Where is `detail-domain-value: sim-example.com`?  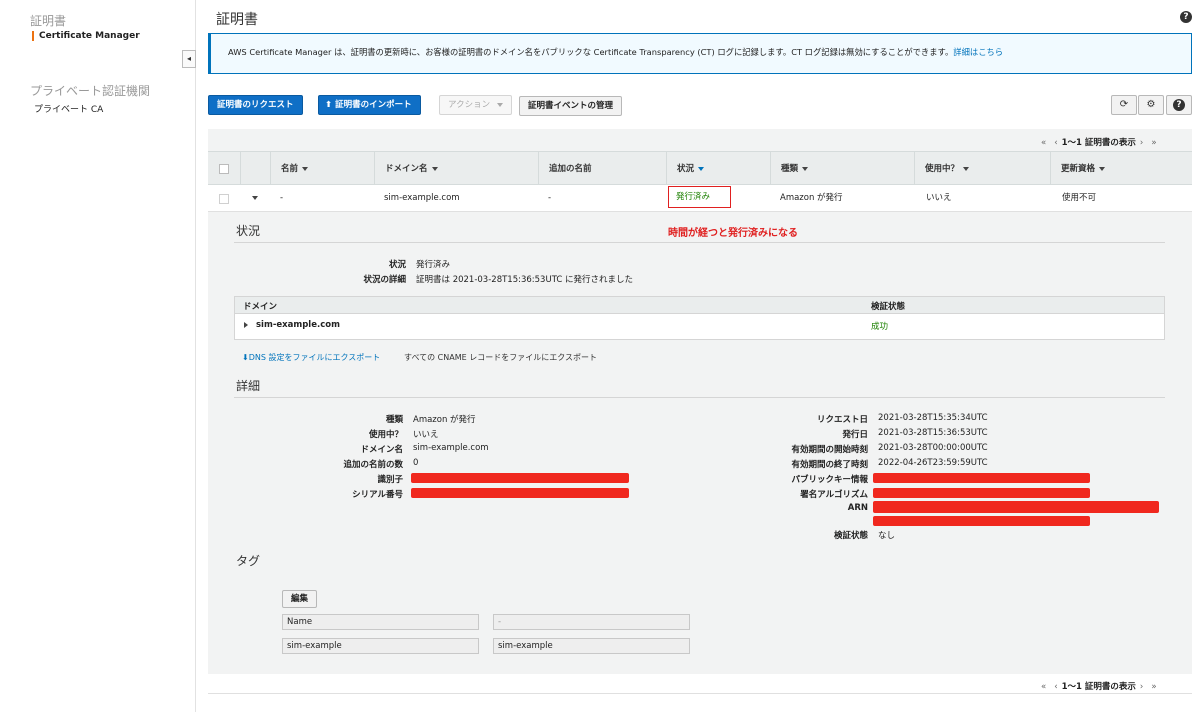 detail-domain-value: sim-example.com is located at coordinates (451, 448).